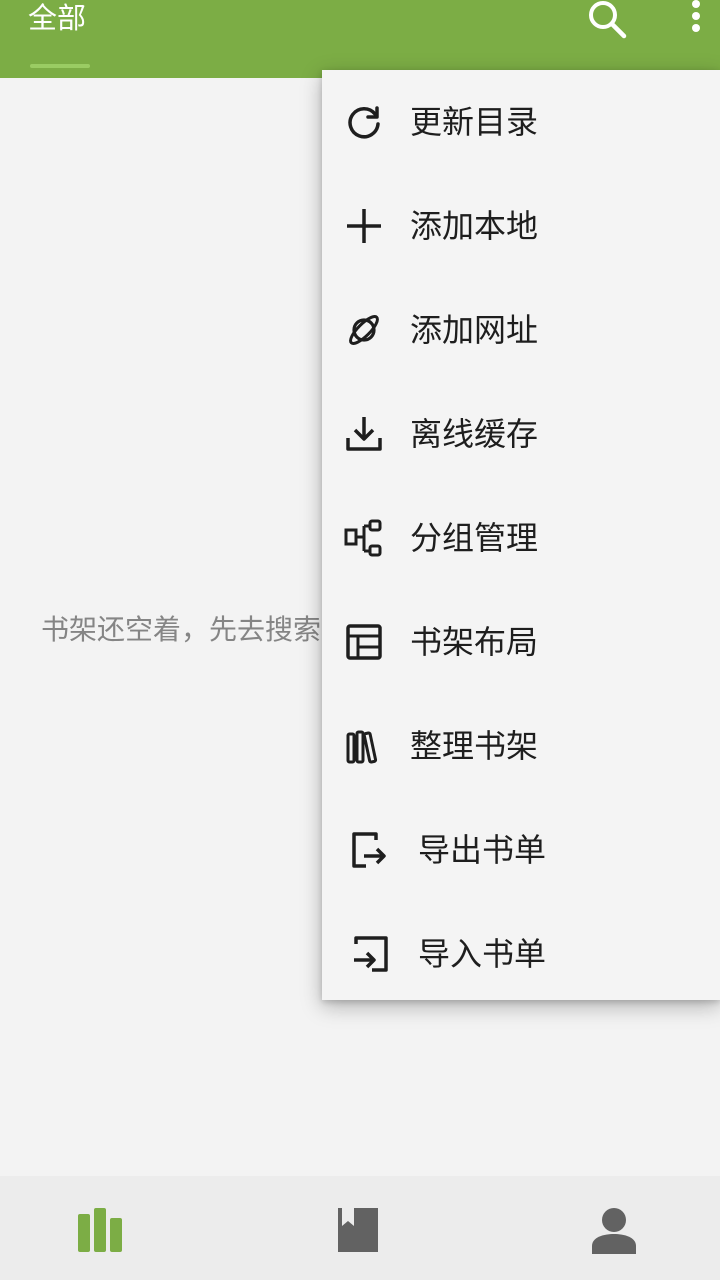 The width and height of the screenshot is (720, 1280). I want to click on more-options-button, so click(696, 20).